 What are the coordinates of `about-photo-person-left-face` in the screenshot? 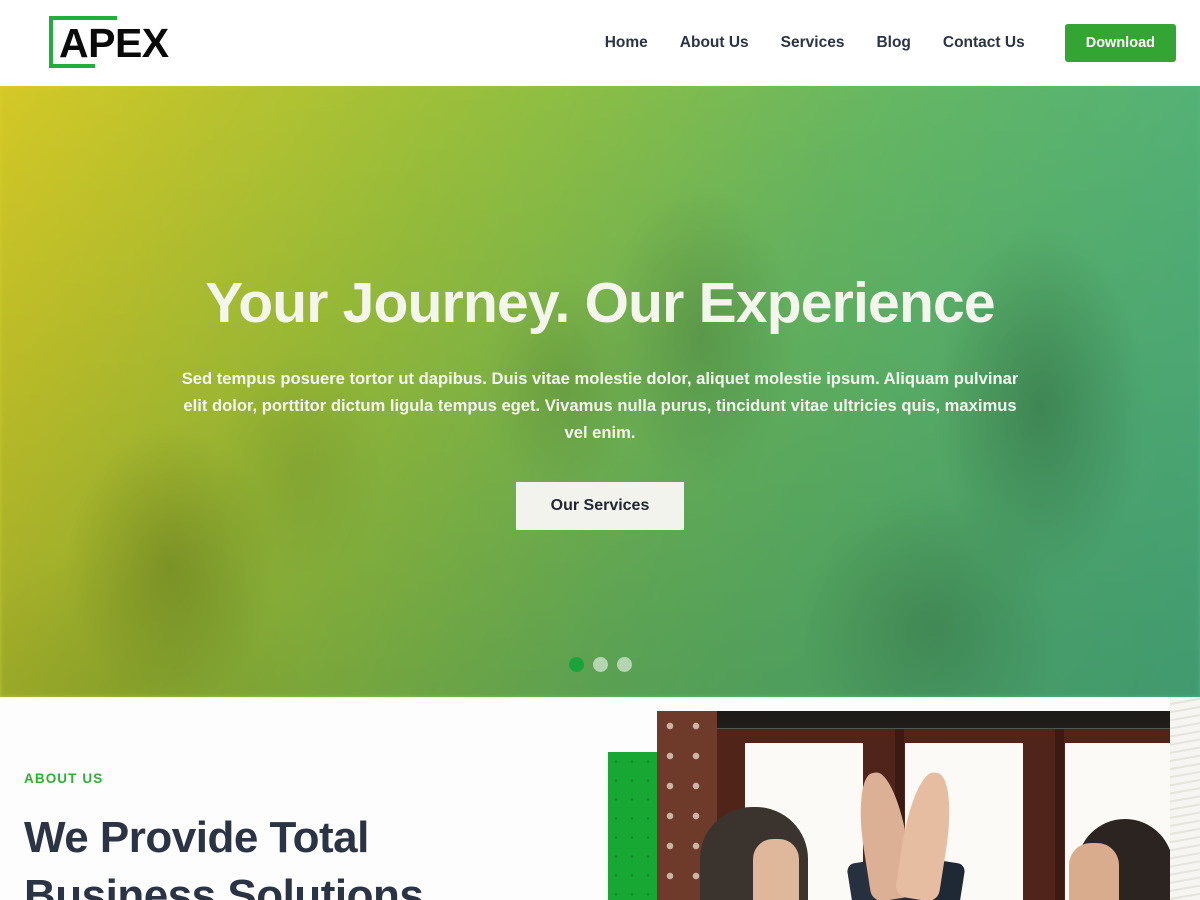 It's located at (776, 869).